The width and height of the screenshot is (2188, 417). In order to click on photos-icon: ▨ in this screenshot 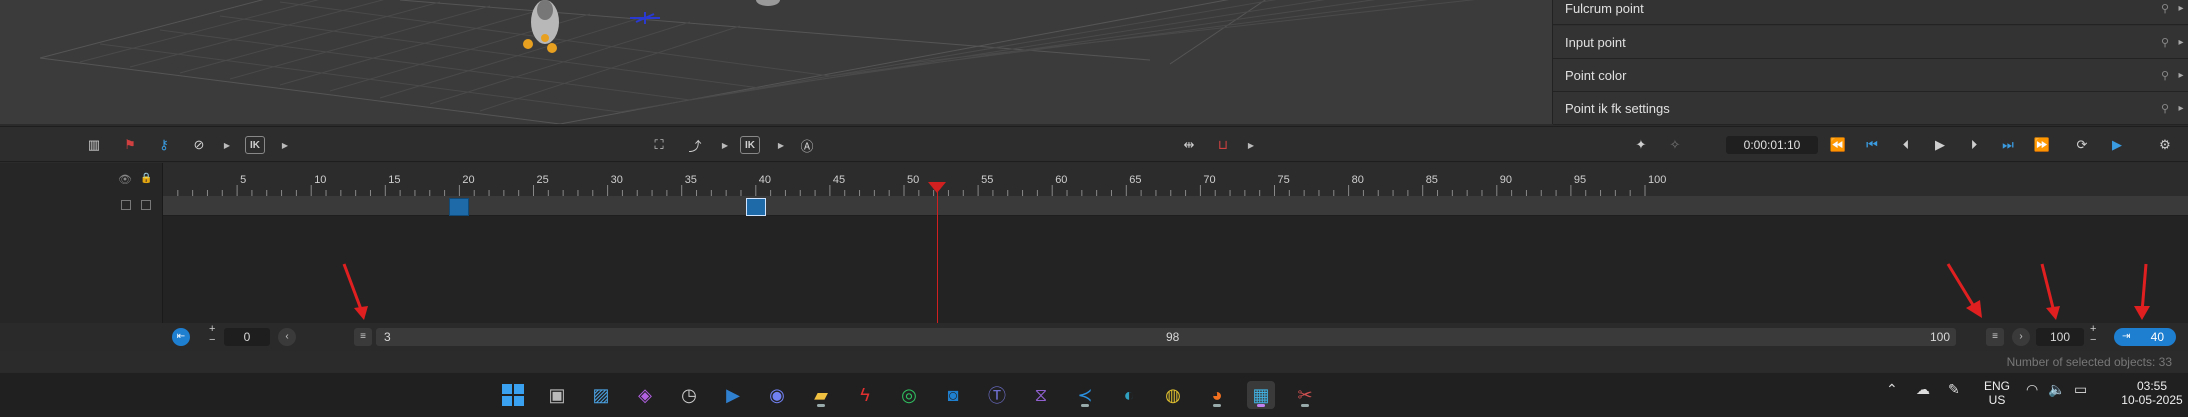, I will do `click(601, 395)`.